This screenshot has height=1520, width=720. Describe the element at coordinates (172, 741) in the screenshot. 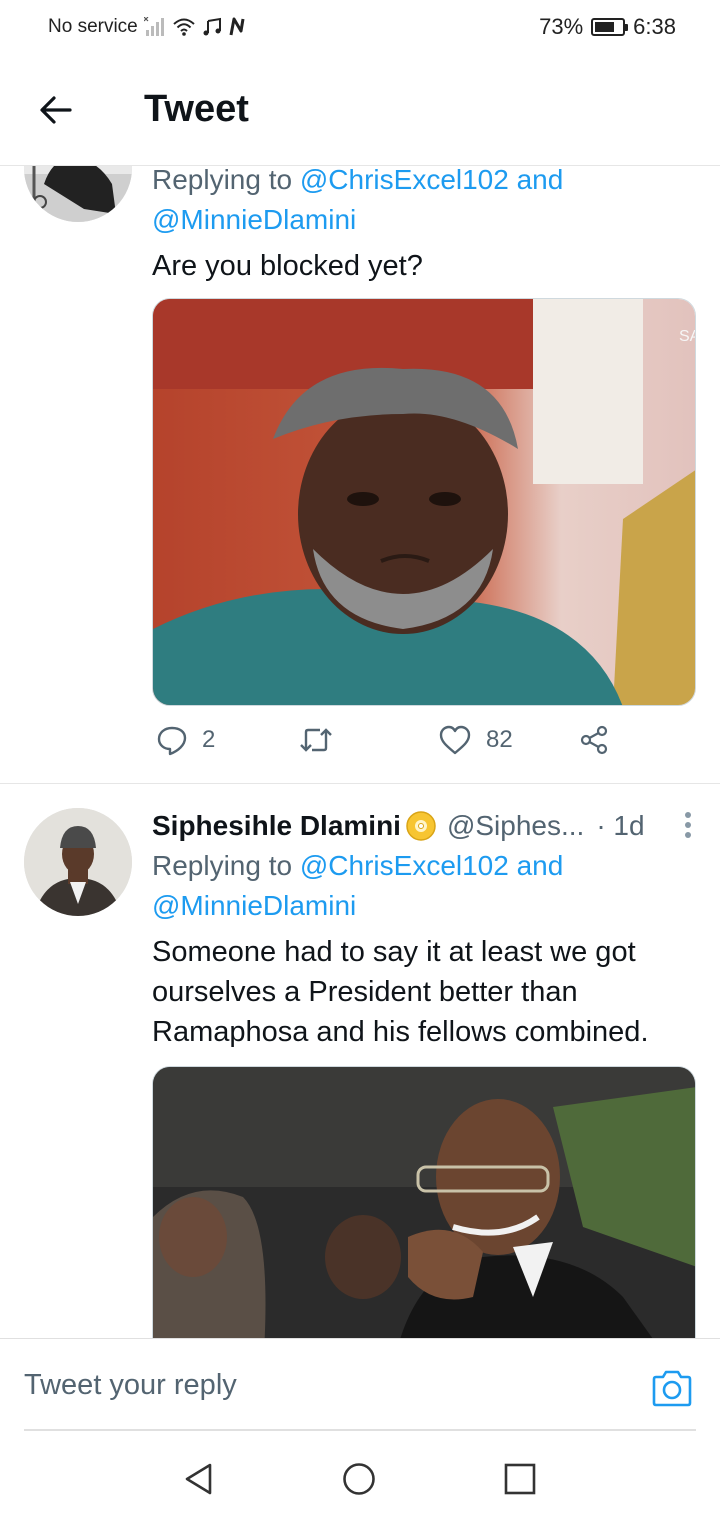

I see `reply-icon` at that location.